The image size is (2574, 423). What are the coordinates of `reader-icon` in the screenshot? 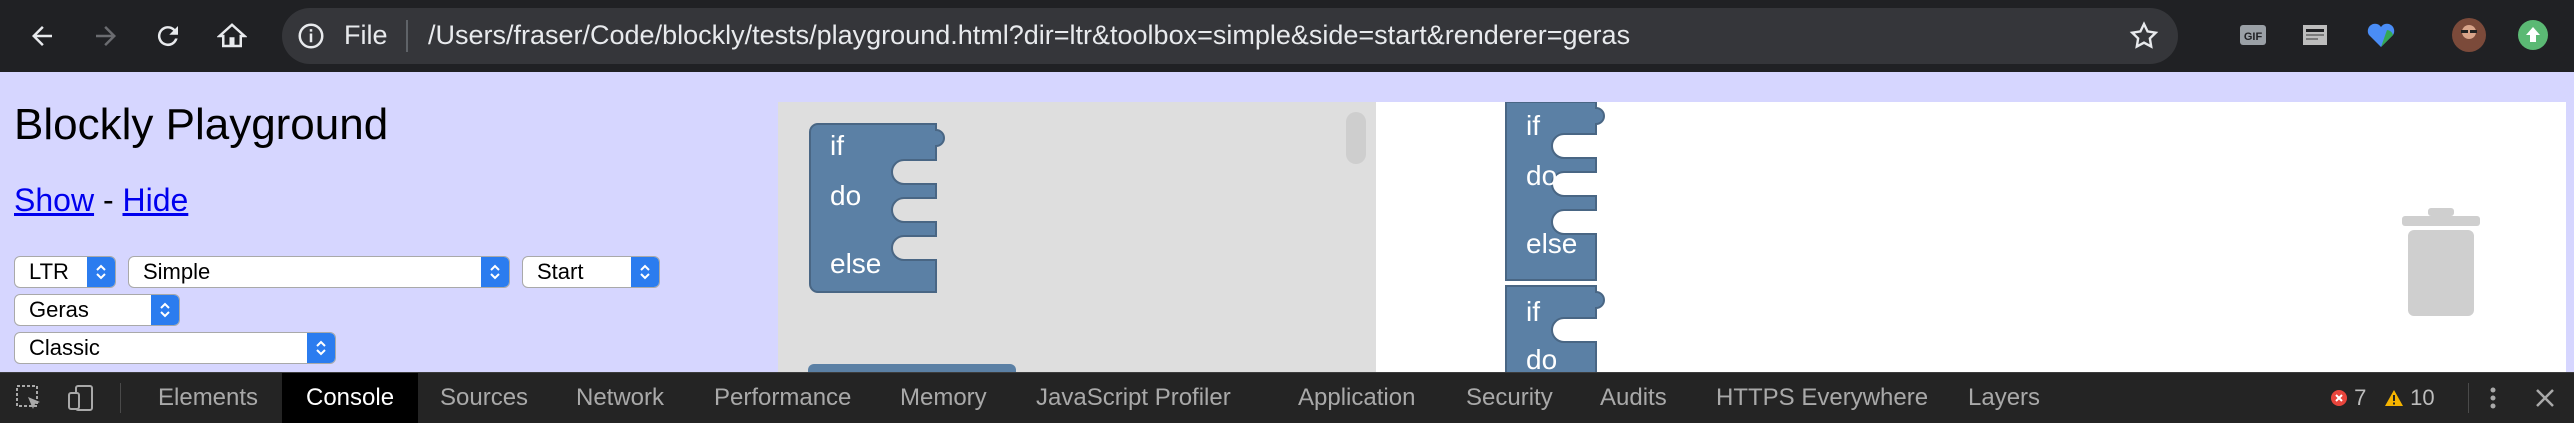 It's located at (2315, 35).